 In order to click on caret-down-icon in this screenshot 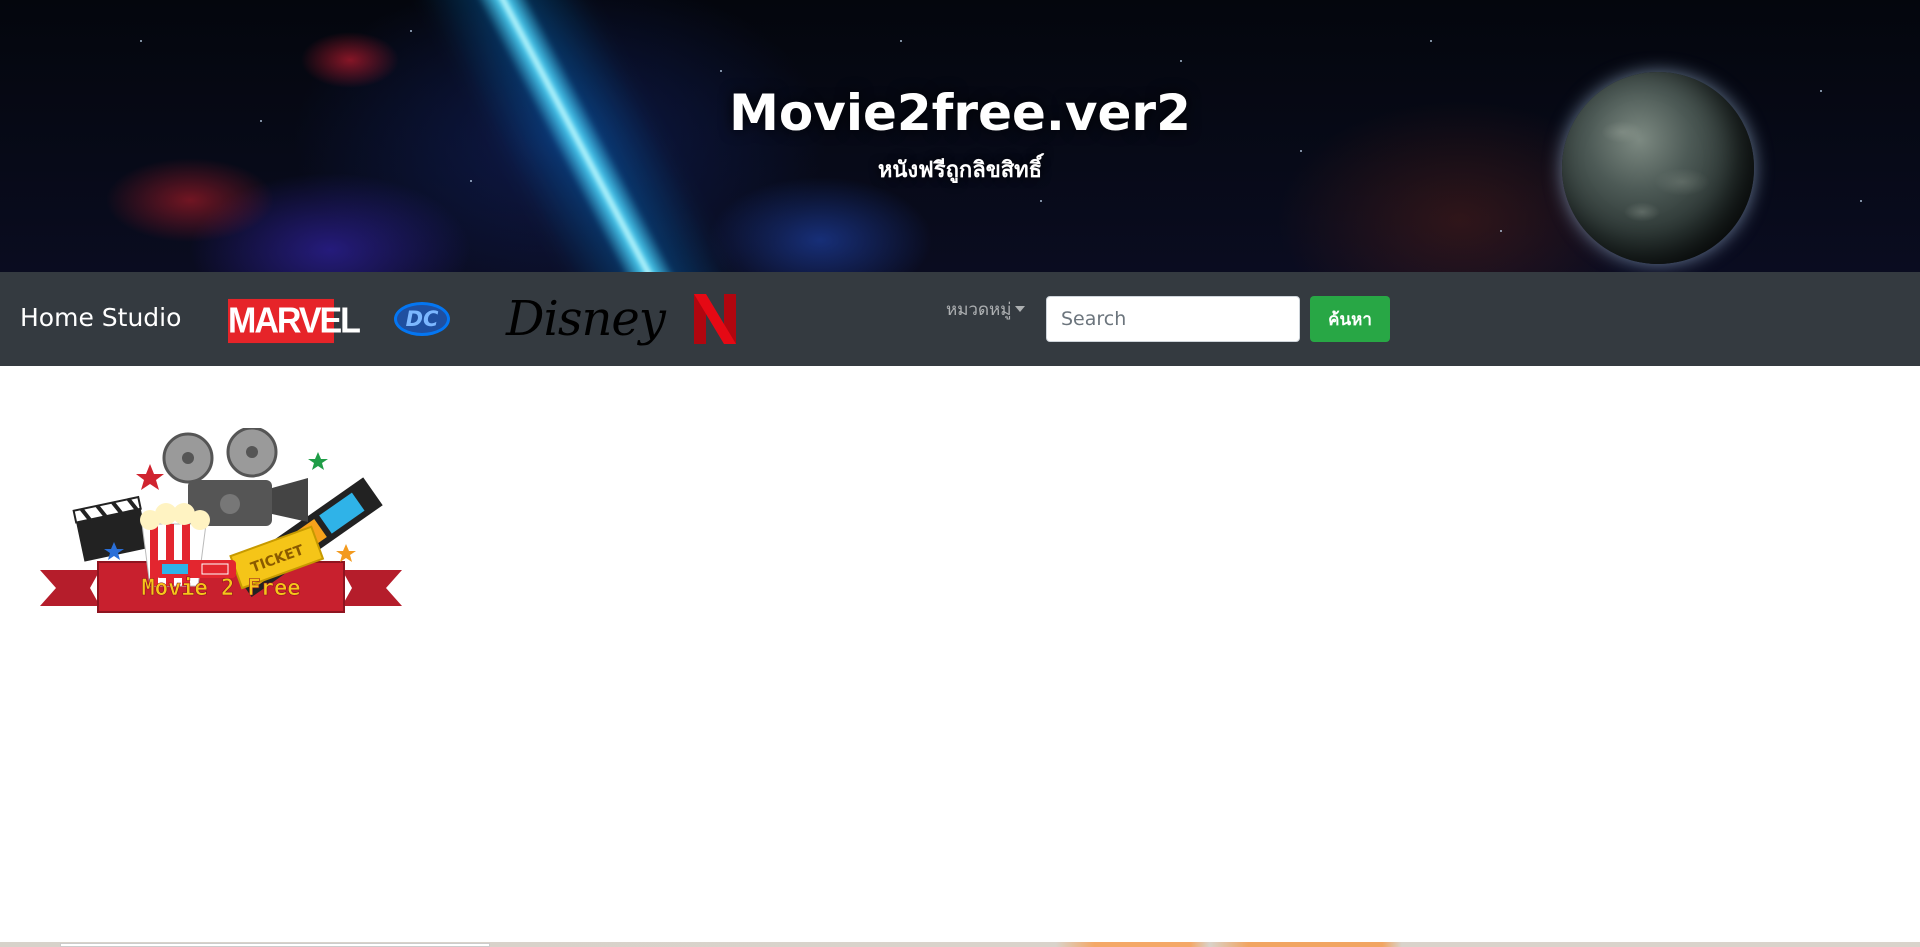, I will do `click(1020, 309)`.